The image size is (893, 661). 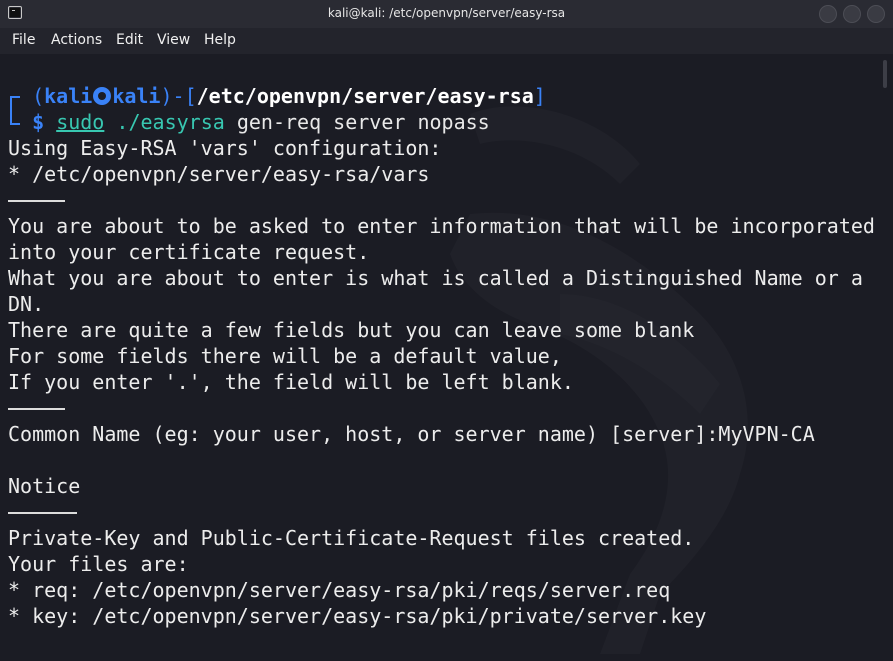 What do you see at coordinates (166, 96) in the screenshot?
I see `prompt-close-paren: )` at bounding box center [166, 96].